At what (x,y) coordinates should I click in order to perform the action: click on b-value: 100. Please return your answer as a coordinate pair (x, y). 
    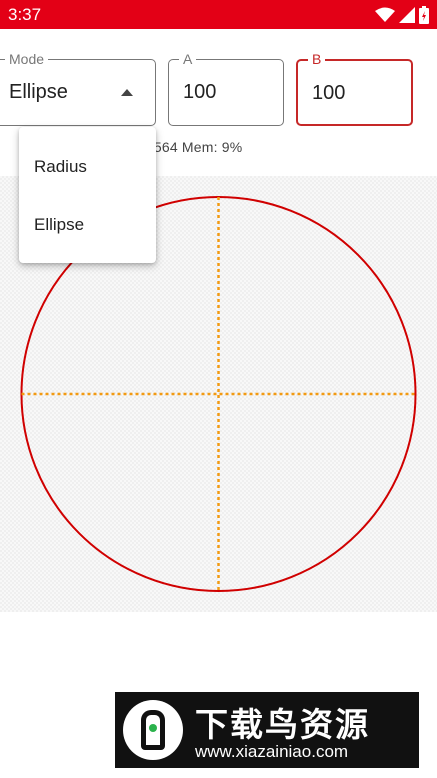
    Looking at the image, I should click on (328, 93).